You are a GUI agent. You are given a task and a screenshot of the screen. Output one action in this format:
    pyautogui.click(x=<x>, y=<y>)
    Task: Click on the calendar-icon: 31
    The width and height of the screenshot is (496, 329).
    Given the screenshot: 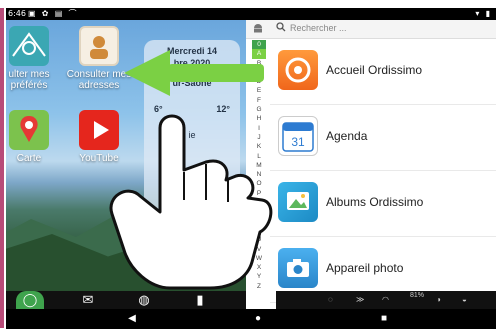 What is the action you would take?
    pyautogui.click(x=298, y=136)
    